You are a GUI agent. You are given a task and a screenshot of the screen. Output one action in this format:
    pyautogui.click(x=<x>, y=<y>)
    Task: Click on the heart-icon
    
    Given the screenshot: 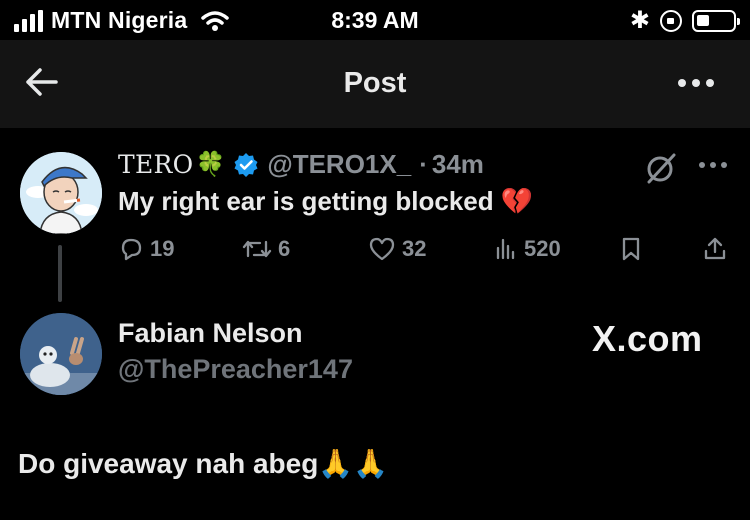 What is the action you would take?
    pyautogui.click(x=382, y=249)
    